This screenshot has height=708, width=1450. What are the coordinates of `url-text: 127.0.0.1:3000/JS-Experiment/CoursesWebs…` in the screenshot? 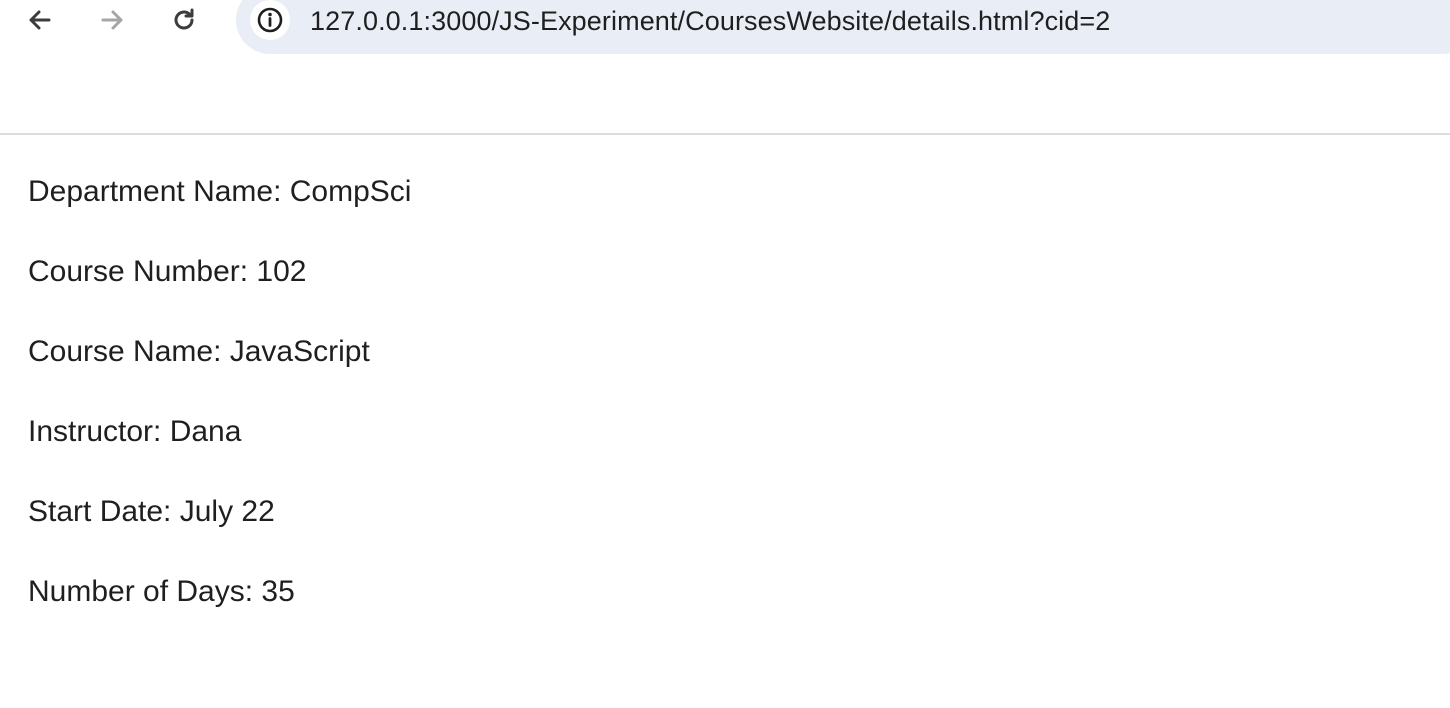 It's located at (710, 21).